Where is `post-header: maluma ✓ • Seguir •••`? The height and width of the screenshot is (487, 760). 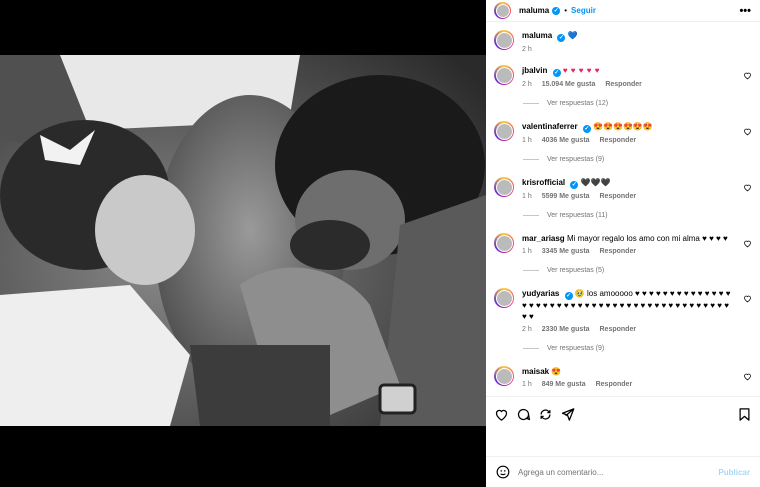 post-header: maluma ✓ • Seguir ••• is located at coordinates (623, 11).